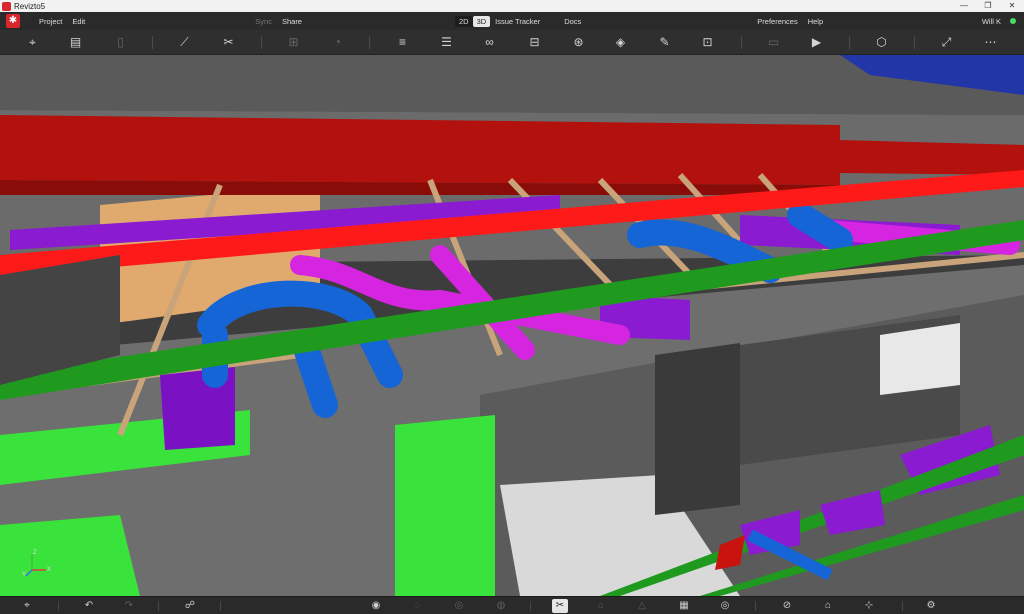 This screenshot has height=614, width=1024. I want to click on hide-icon: ◌, so click(417, 606).